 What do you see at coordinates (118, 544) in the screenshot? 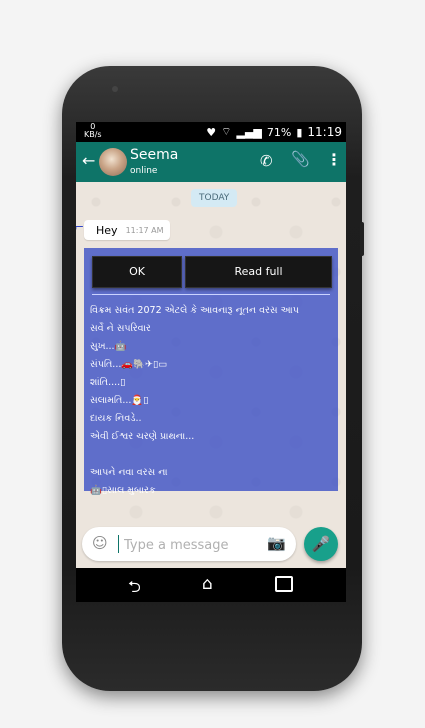
I see `text-cursor` at bounding box center [118, 544].